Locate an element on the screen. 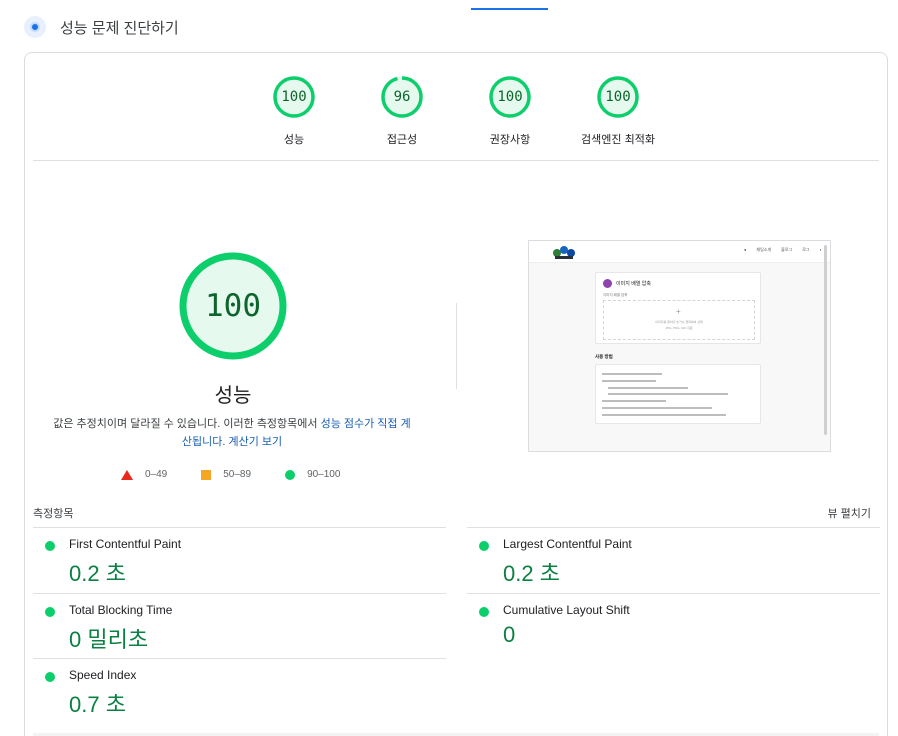 The width and height of the screenshot is (898, 736). screenshot-navbar: ● 채팅소개 블로그 로그 ◐ is located at coordinates (679, 252).